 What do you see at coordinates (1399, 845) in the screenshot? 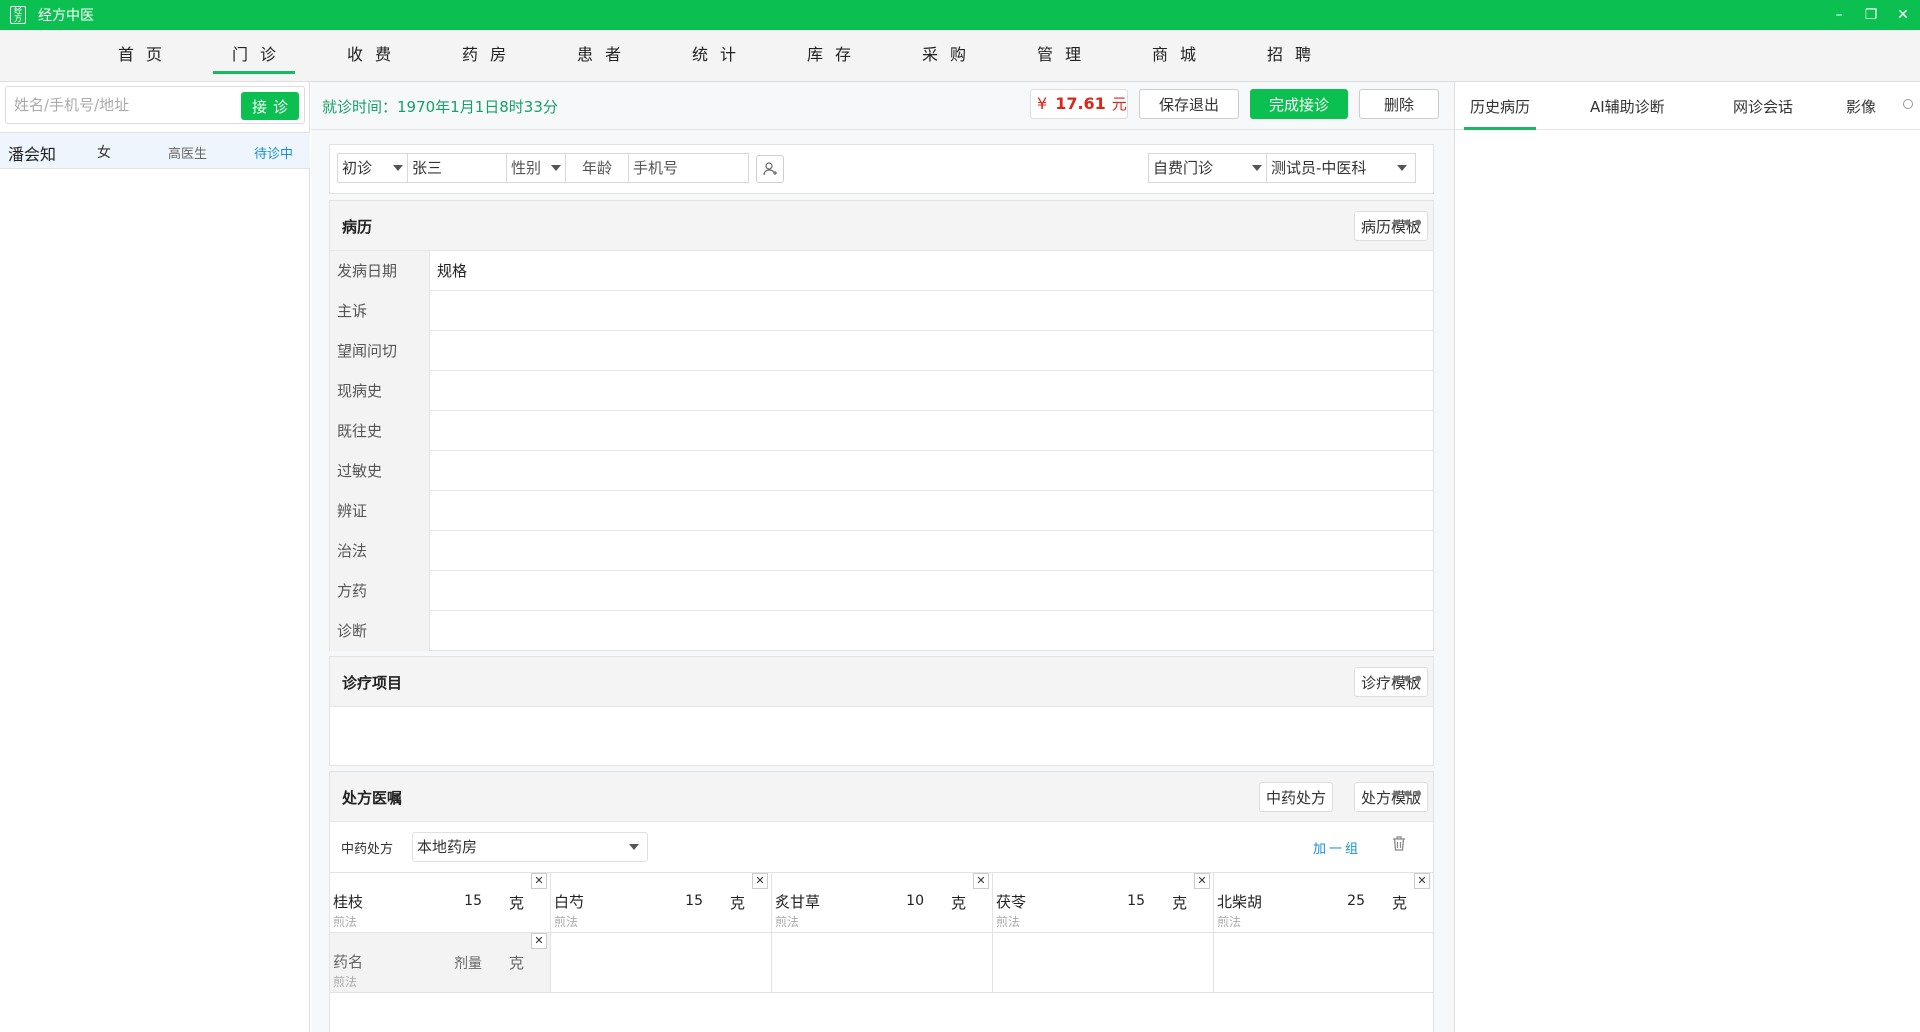
I see `trash-icon` at bounding box center [1399, 845].